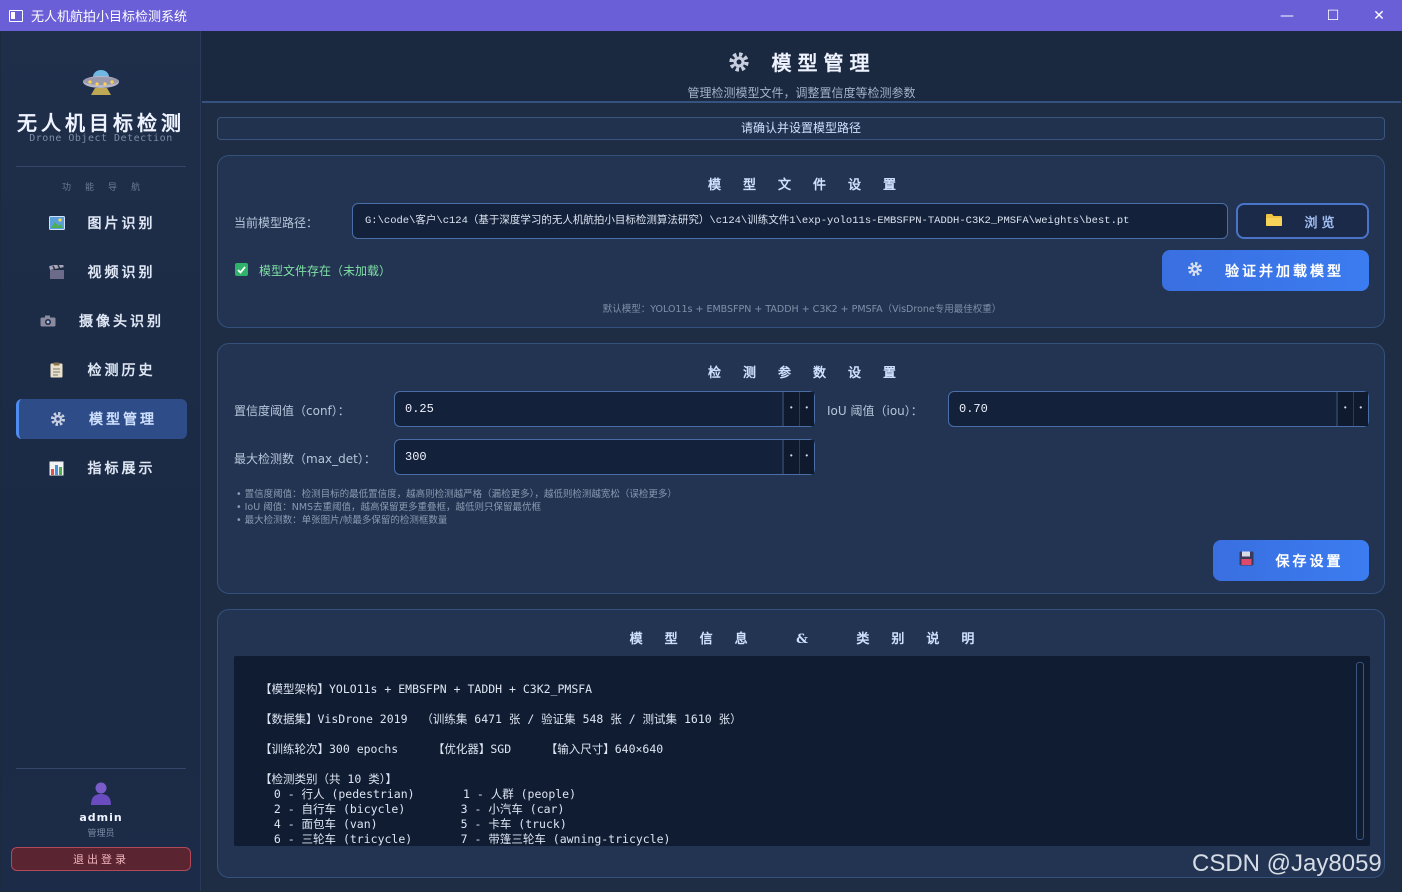 The width and height of the screenshot is (1402, 892). What do you see at coordinates (604, 457) in the screenshot?
I see `maxdet-spinbox: 300 • •` at bounding box center [604, 457].